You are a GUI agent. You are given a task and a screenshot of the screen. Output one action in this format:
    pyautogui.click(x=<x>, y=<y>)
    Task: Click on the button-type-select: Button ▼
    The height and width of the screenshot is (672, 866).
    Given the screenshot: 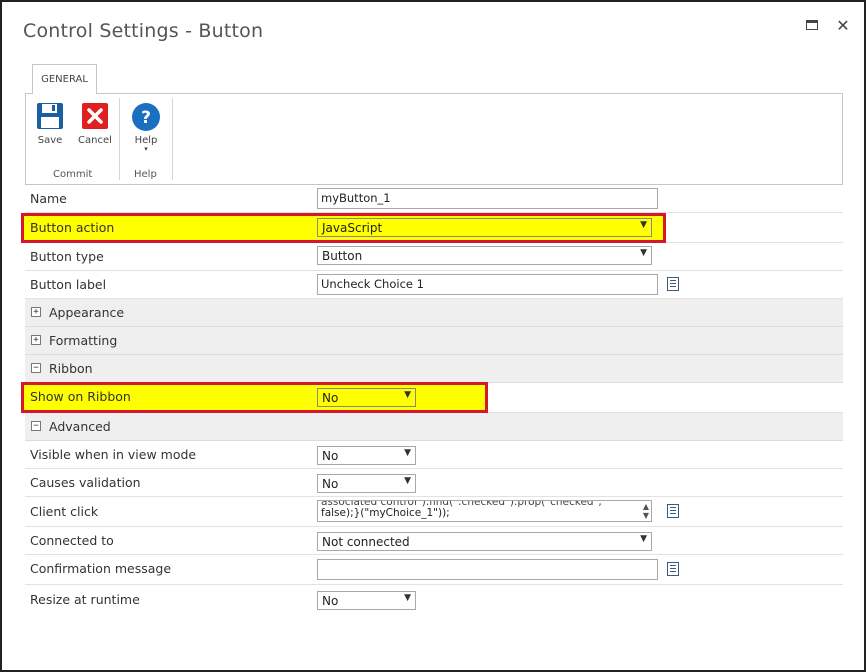 What is the action you would take?
    pyautogui.click(x=484, y=255)
    